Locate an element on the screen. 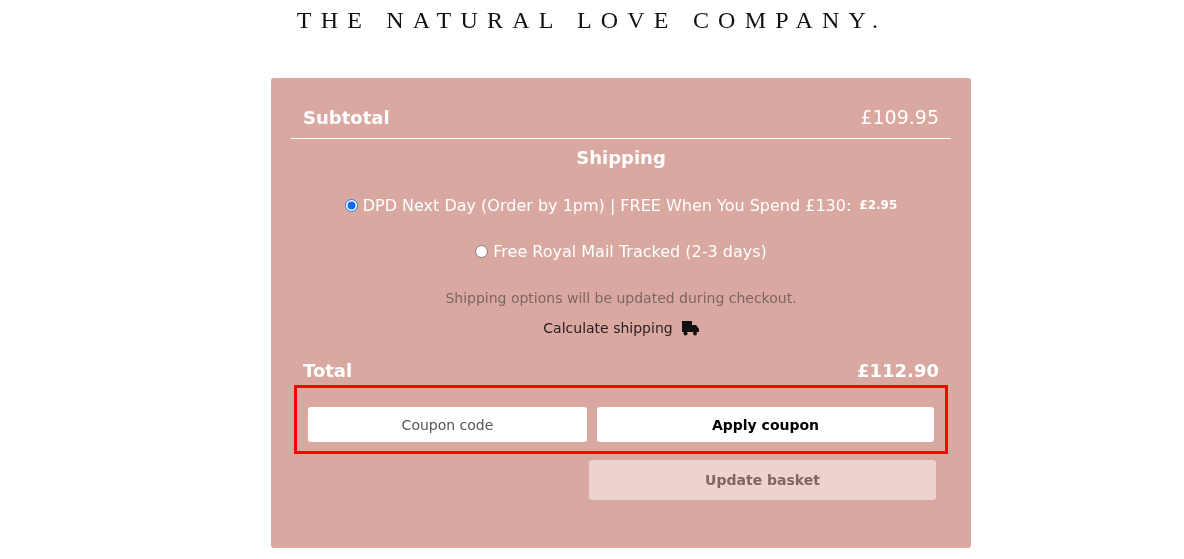 The height and width of the screenshot is (559, 1184). shipping-title: Shipping is located at coordinates (621, 157).